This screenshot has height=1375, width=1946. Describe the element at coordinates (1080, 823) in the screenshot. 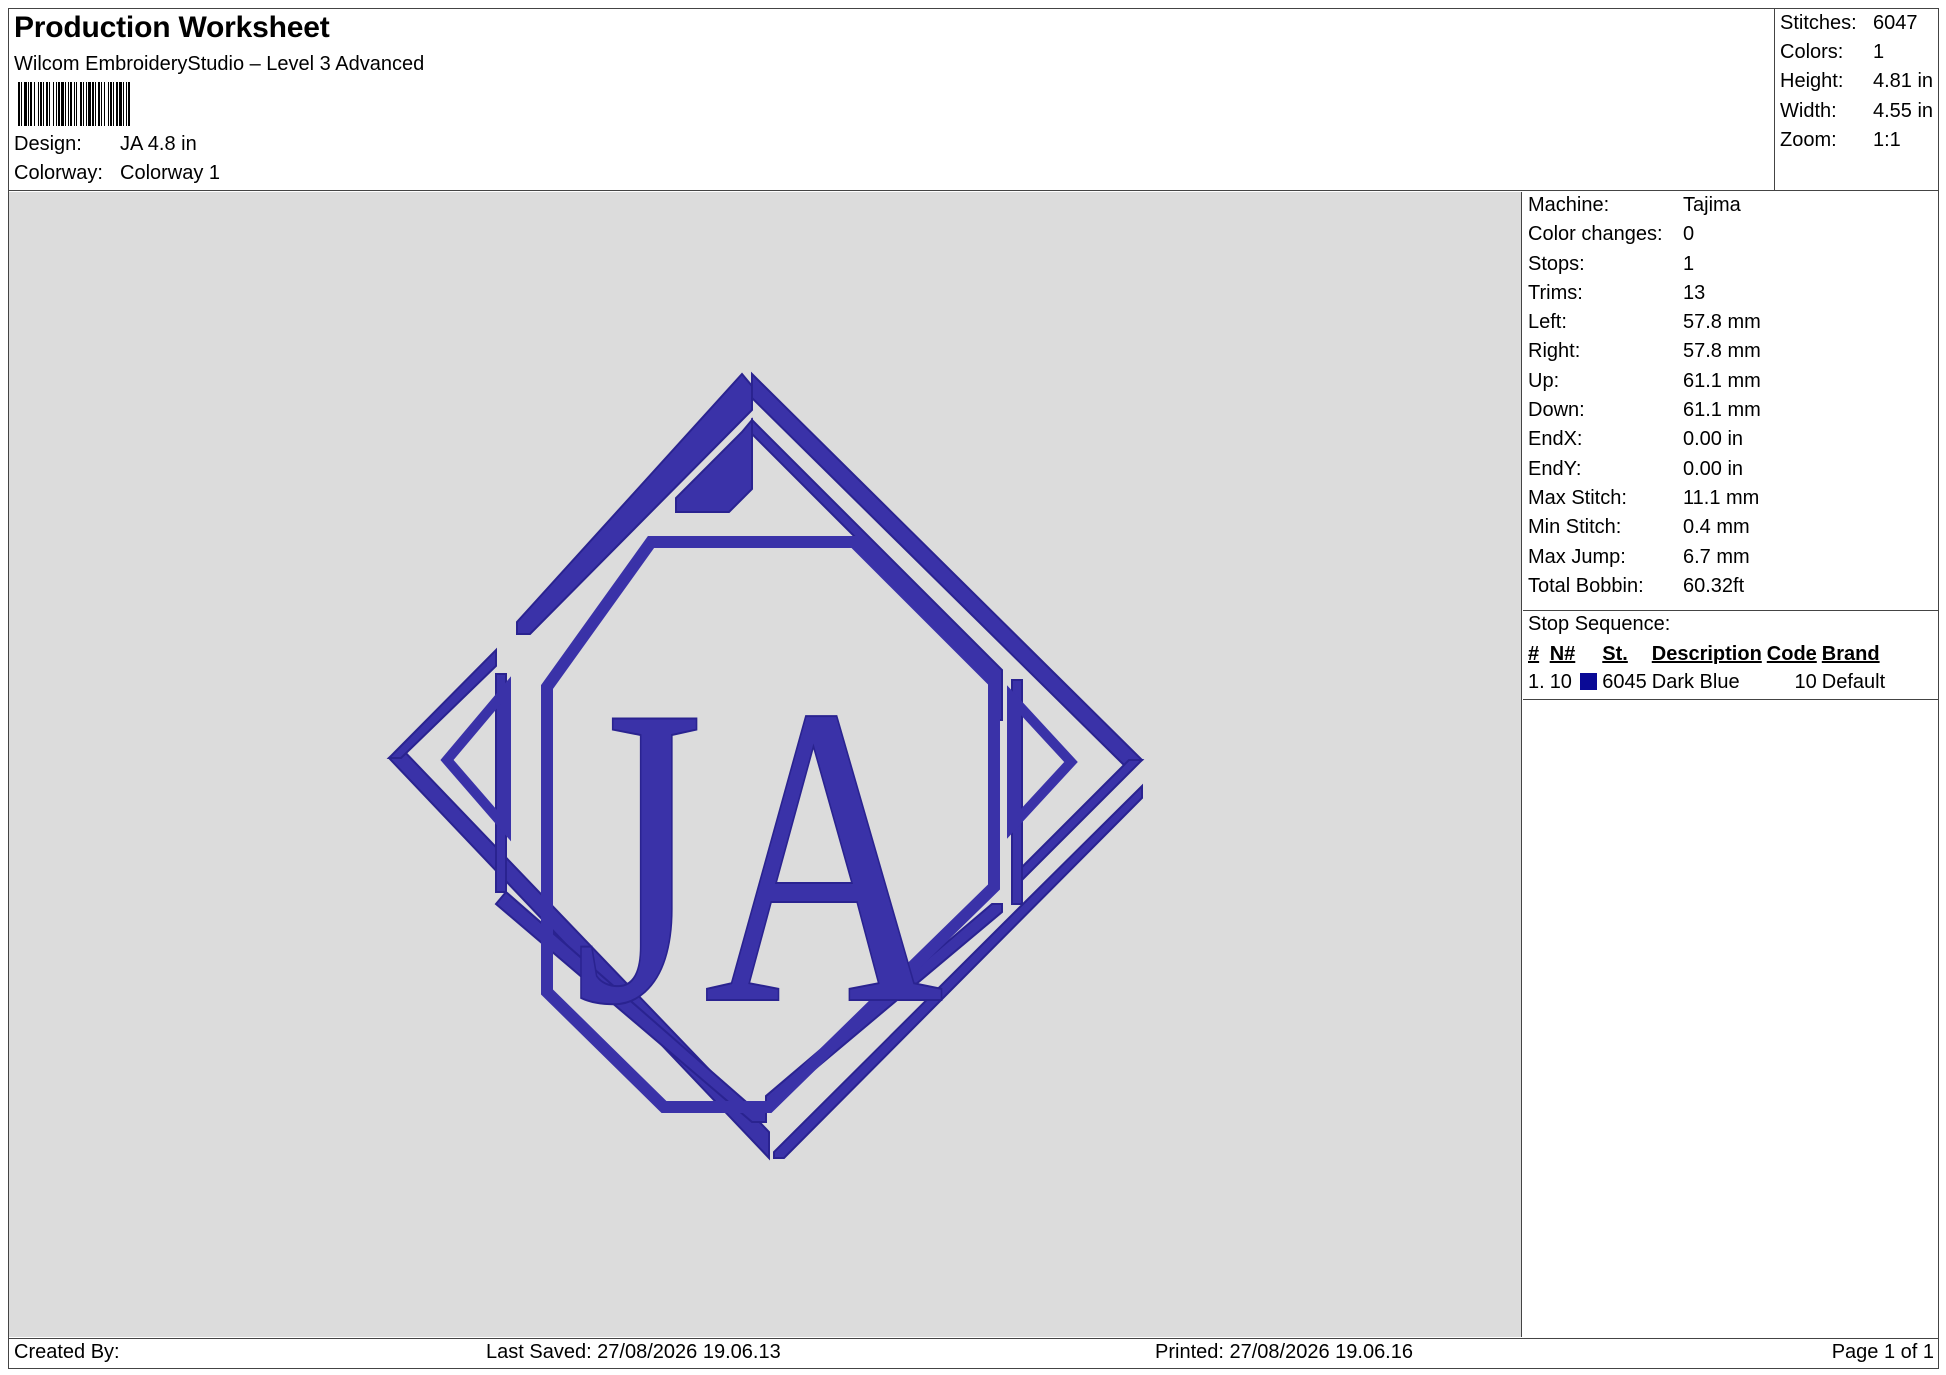

I see `outer-frame-right` at that location.